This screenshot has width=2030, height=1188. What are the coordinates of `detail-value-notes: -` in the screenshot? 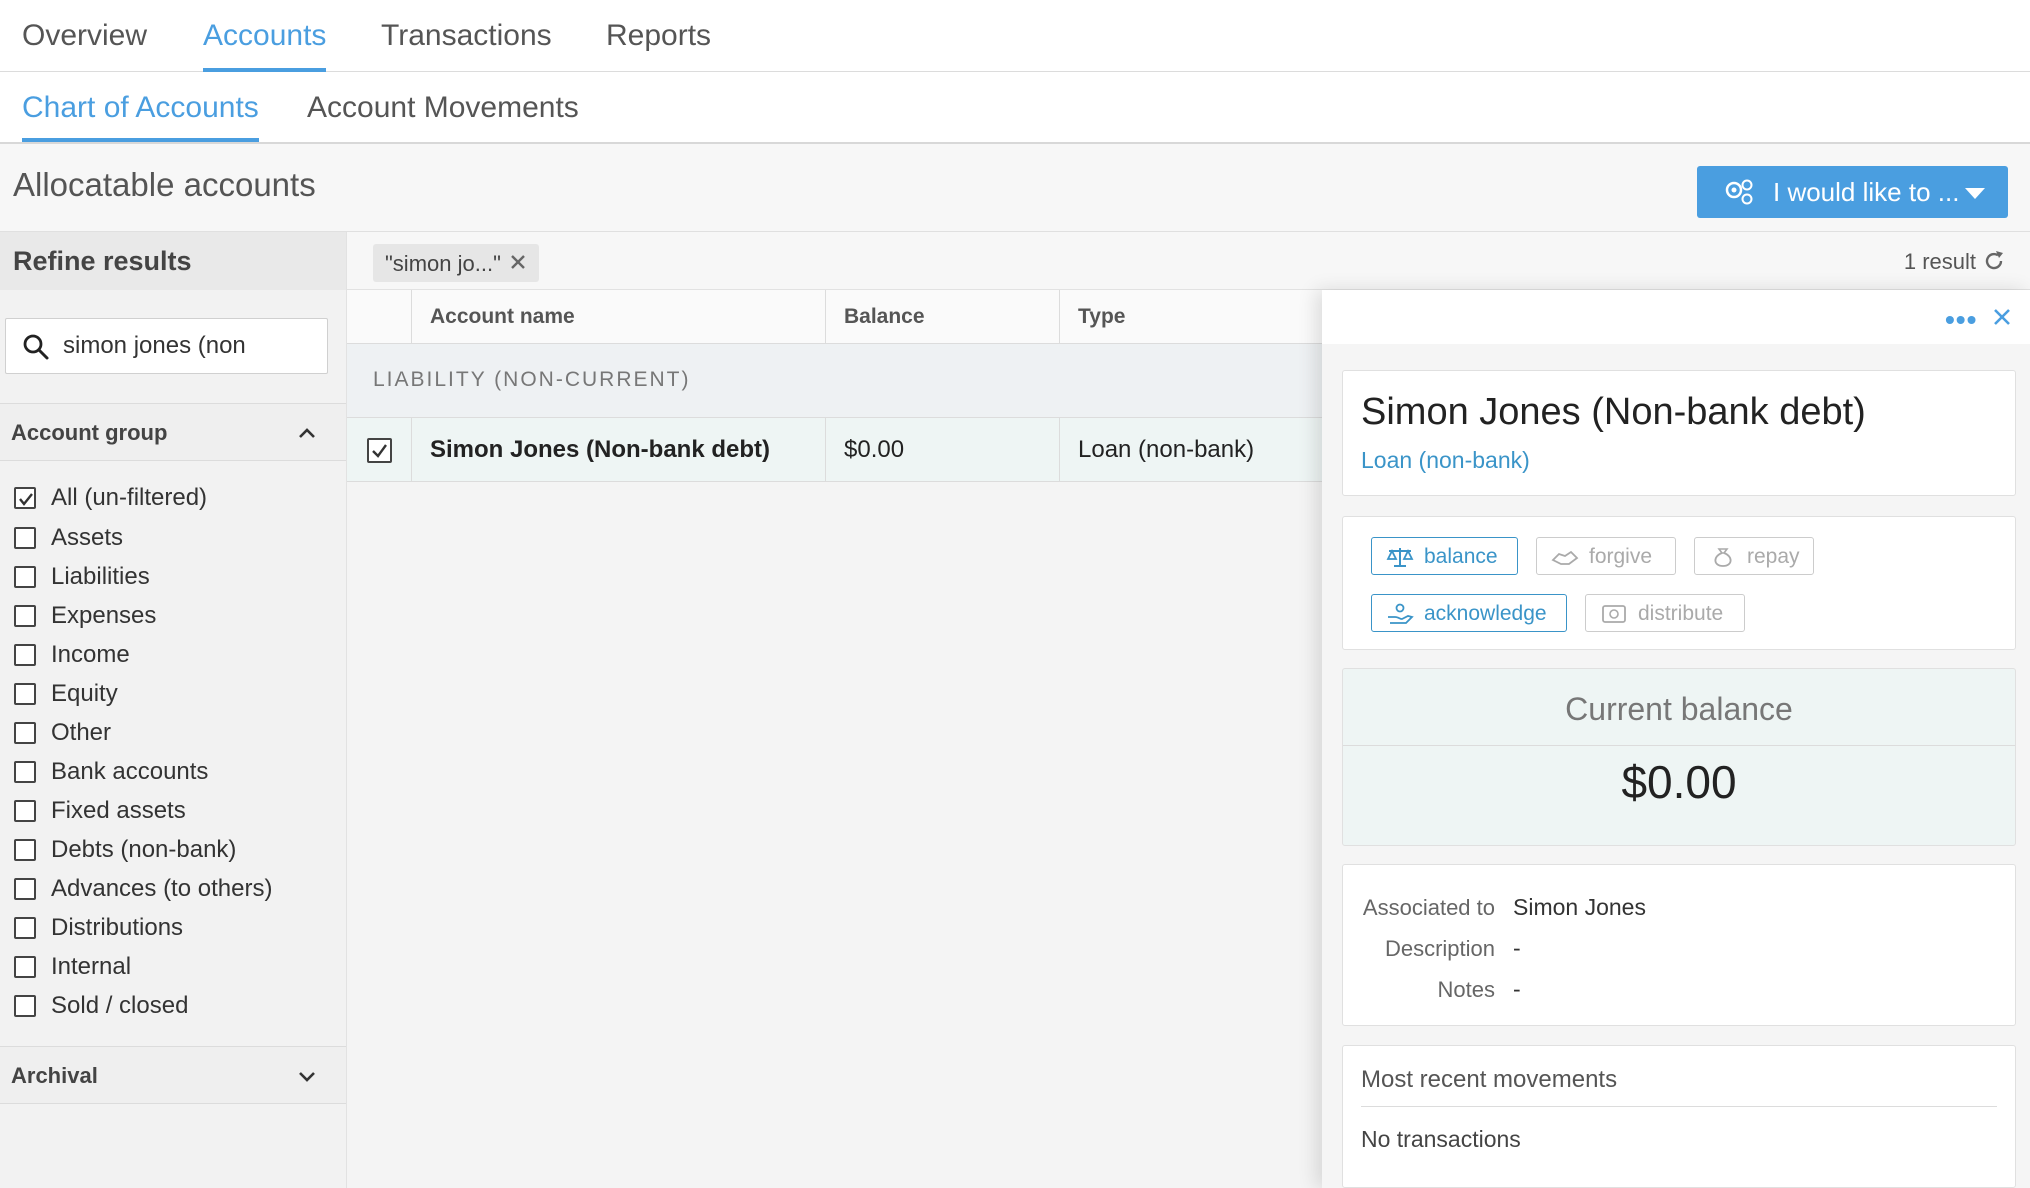 It's located at (1517, 989).